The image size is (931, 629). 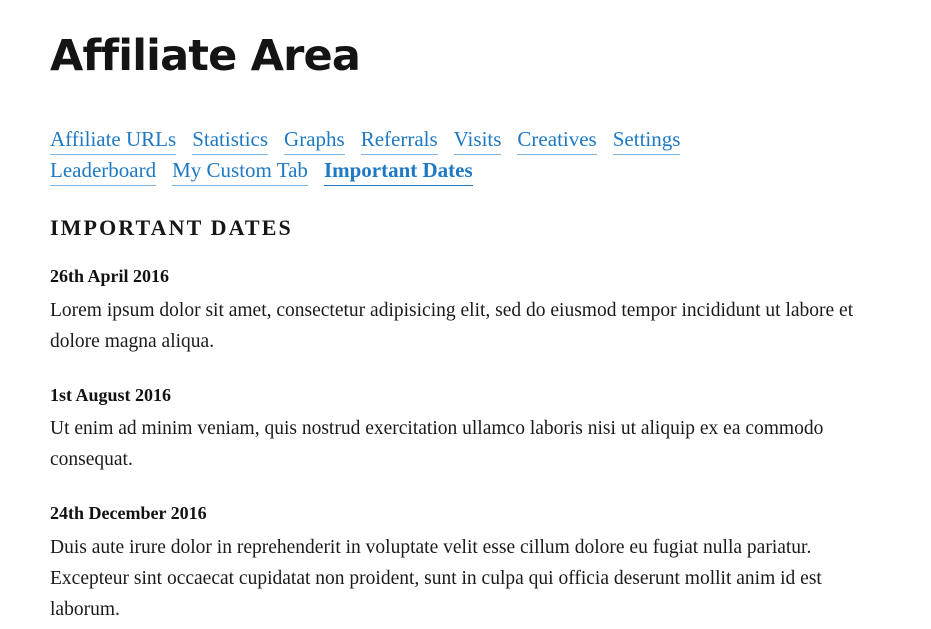 What do you see at coordinates (111, 394) in the screenshot?
I see `date-entry-title: 1st August 2016` at bounding box center [111, 394].